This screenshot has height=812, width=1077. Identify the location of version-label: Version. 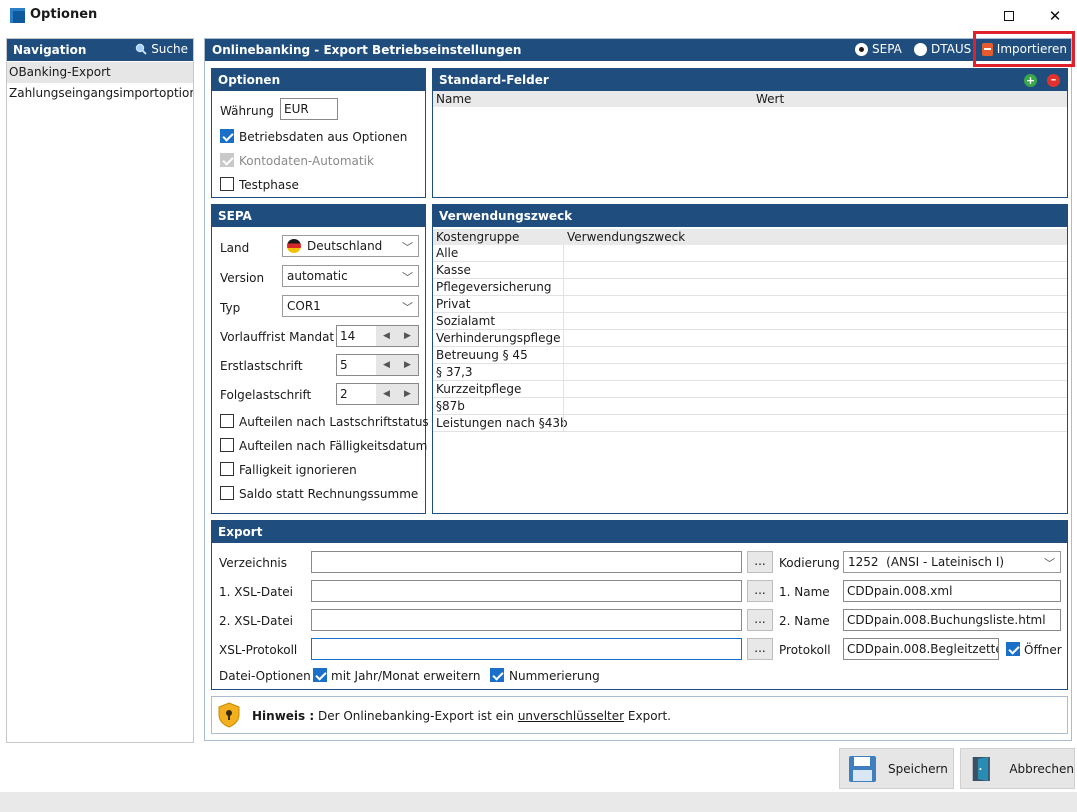
(242, 278).